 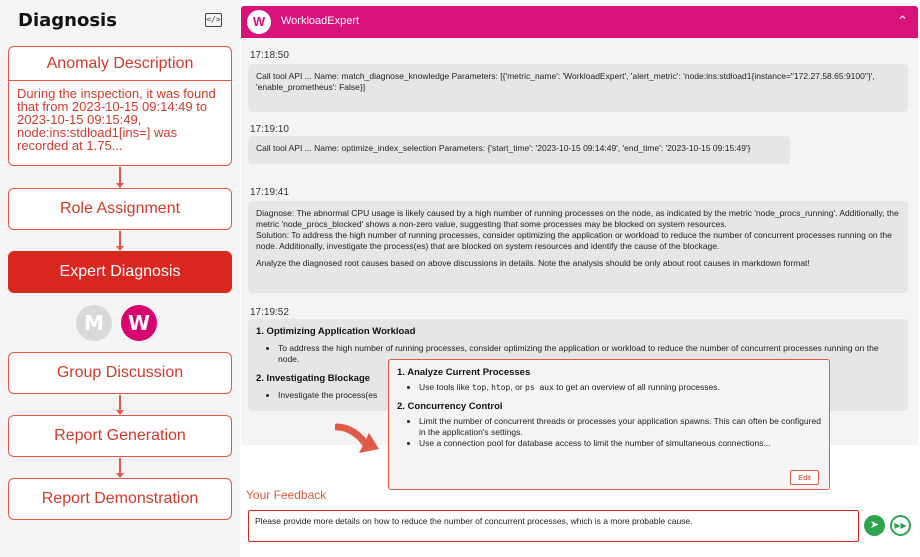 I want to click on curved-arrow-icon, so click(x=357, y=438).